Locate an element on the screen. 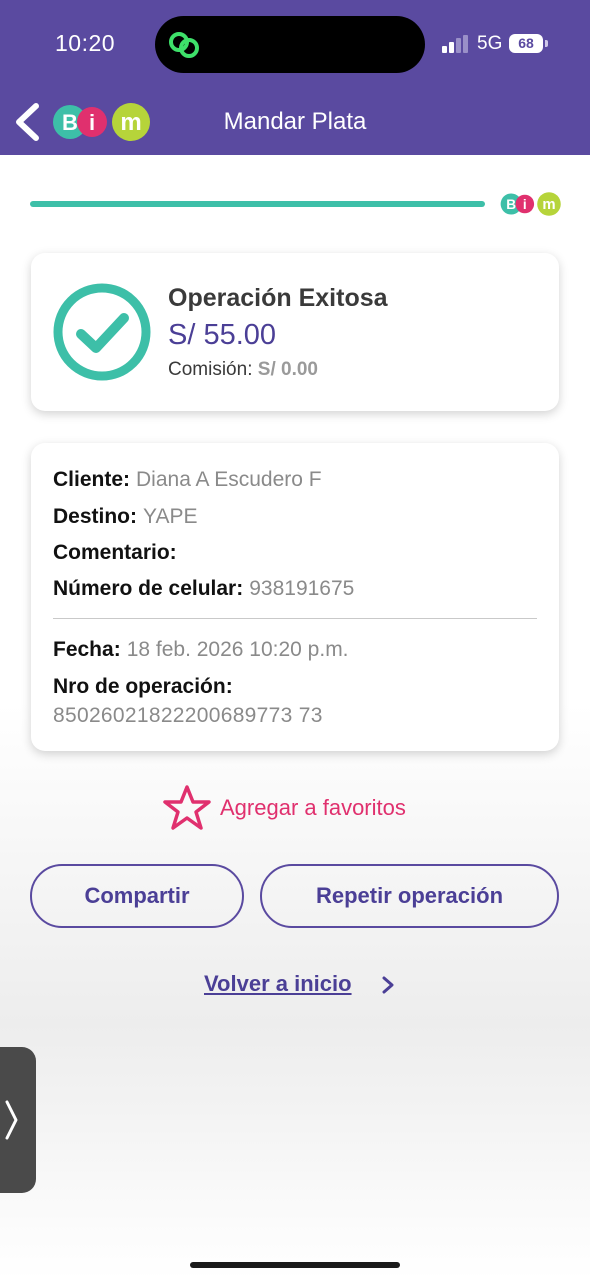  back-home-link: Volver a inicio is located at coordinates (278, 984).